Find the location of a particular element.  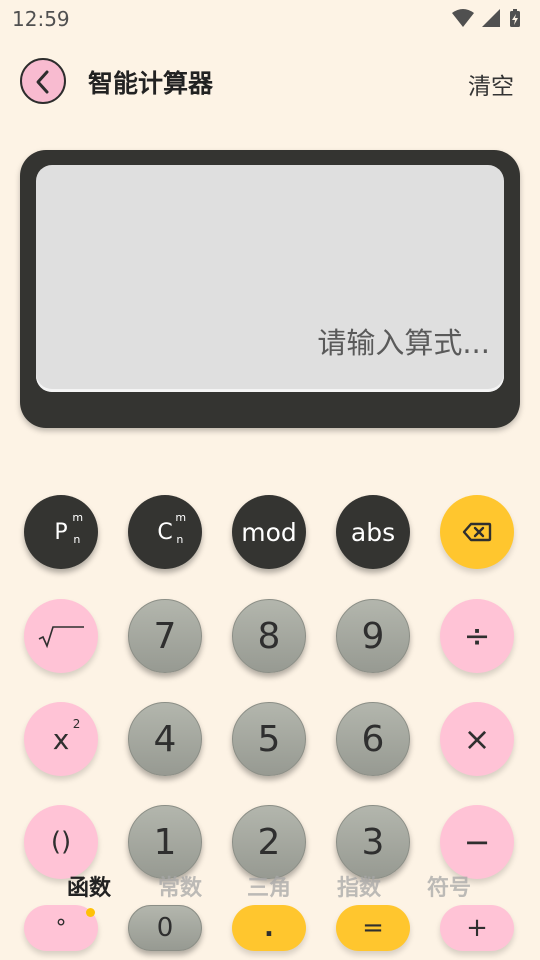

permutation-key: P m n is located at coordinates (61, 532).